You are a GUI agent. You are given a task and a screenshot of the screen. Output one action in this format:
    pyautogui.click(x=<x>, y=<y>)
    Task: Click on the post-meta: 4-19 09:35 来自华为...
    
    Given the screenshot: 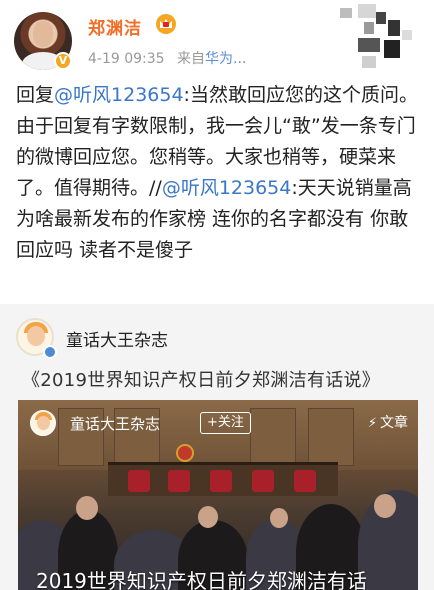 What is the action you would take?
    pyautogui.click(x=167, y=58)
    